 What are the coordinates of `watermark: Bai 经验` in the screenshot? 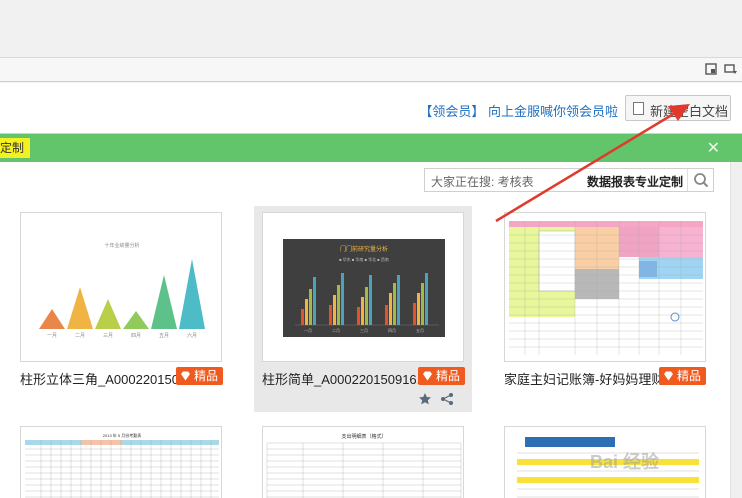 It's located at (625, 462).